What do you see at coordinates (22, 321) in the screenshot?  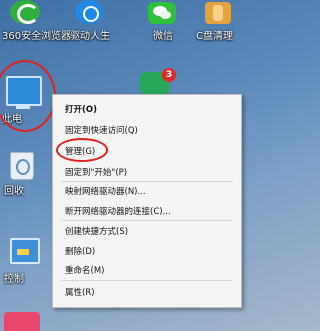 I see `taskbar-app-icon` at bounding box center [22, 321].